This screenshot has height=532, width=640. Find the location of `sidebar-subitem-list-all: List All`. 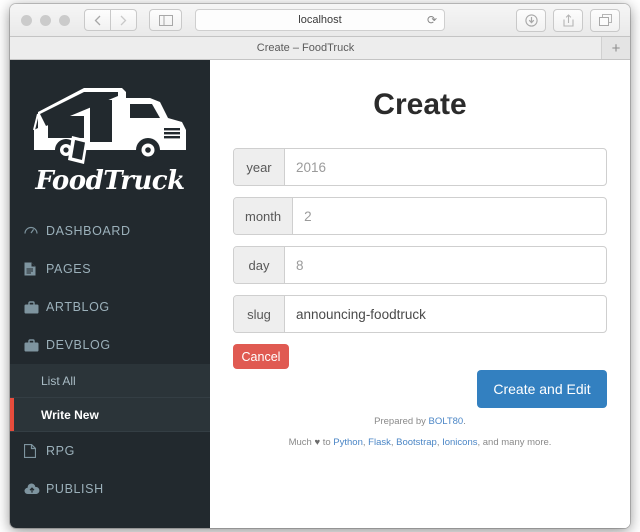

sidebar-subitem-list-all: List All is located at coordinates (110, 380).